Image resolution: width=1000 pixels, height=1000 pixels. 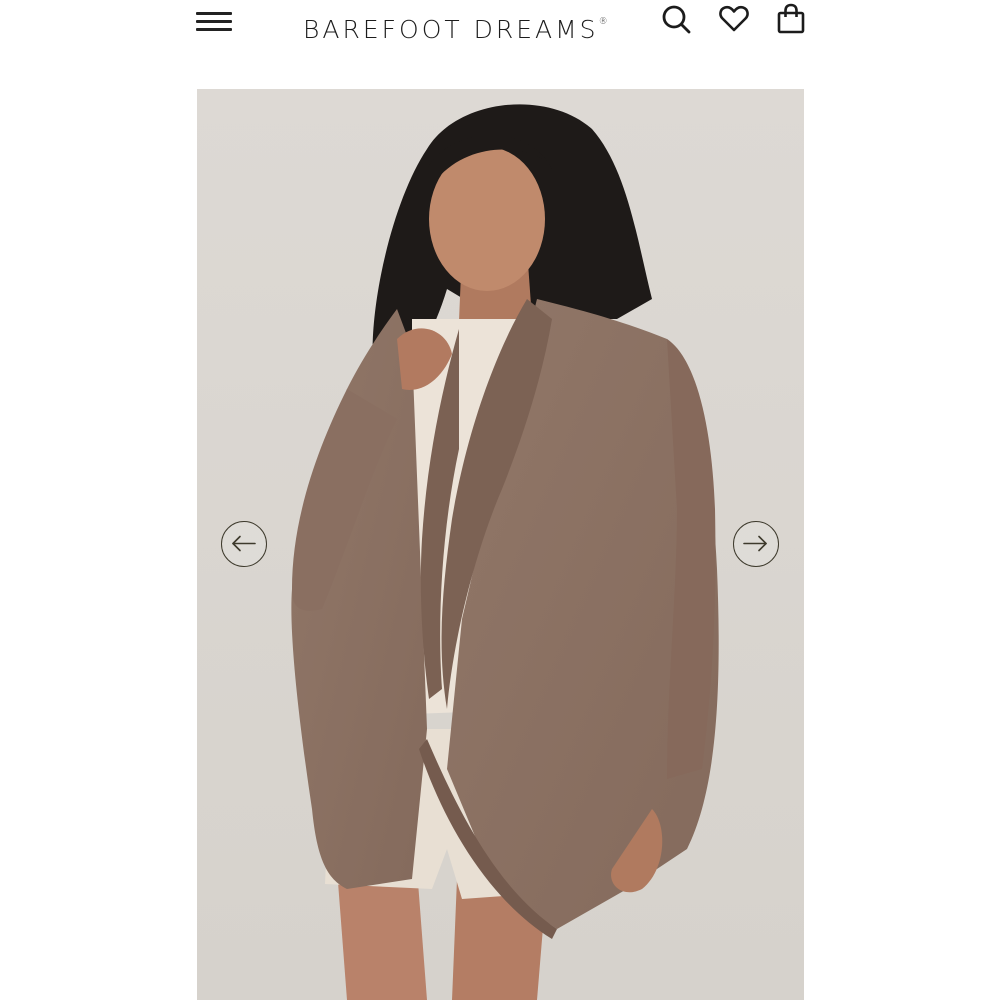 What do you see at coordinates (676, 19) in the screenshot?
I see `search-icon` at bounding box center [676, 19].